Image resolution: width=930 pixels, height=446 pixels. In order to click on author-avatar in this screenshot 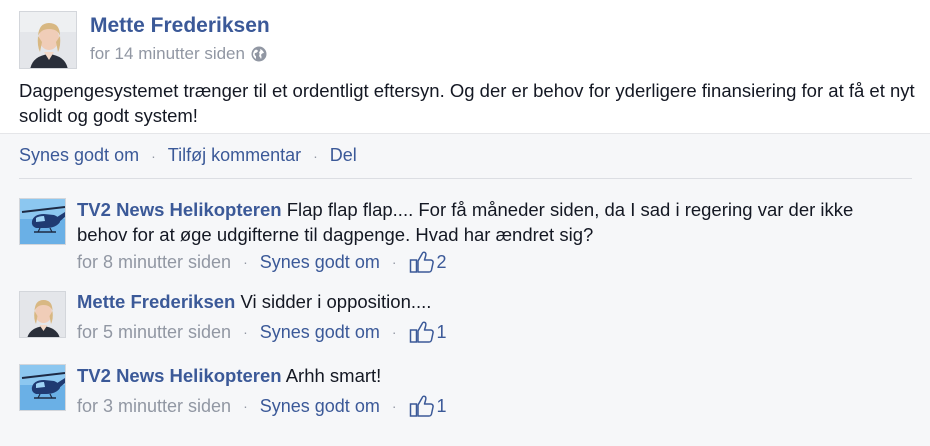, I will do `click(48, 40)`.